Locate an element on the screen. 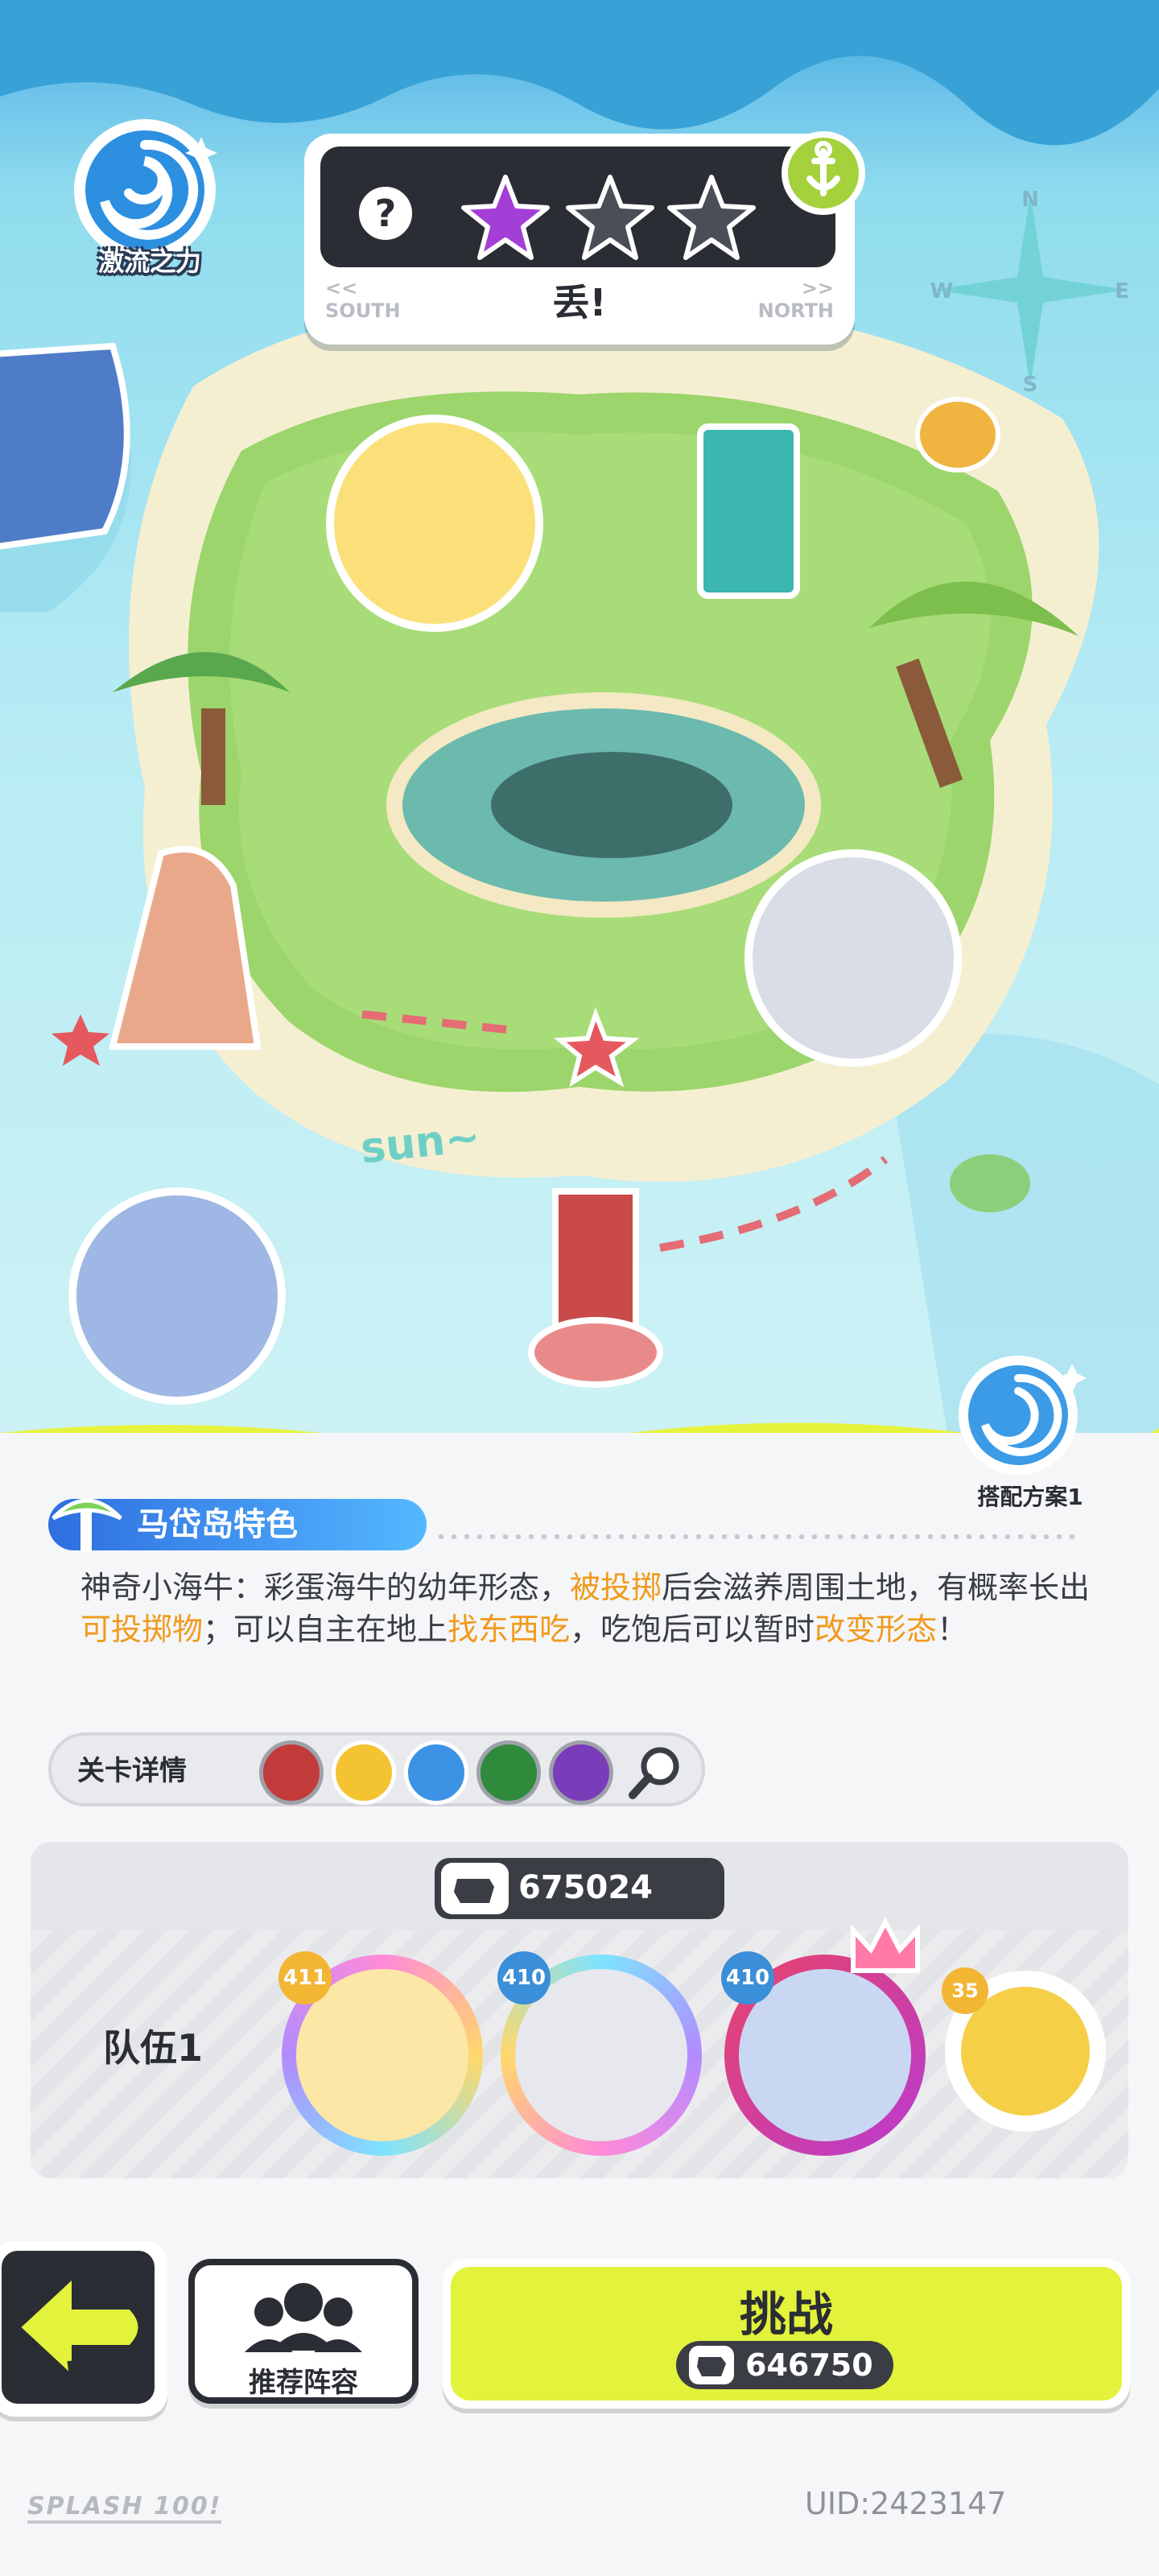 The width and height of the screenshot is (1159, 2576). feature-highlight: 被投掷 is located at coordinates (616, 1587).